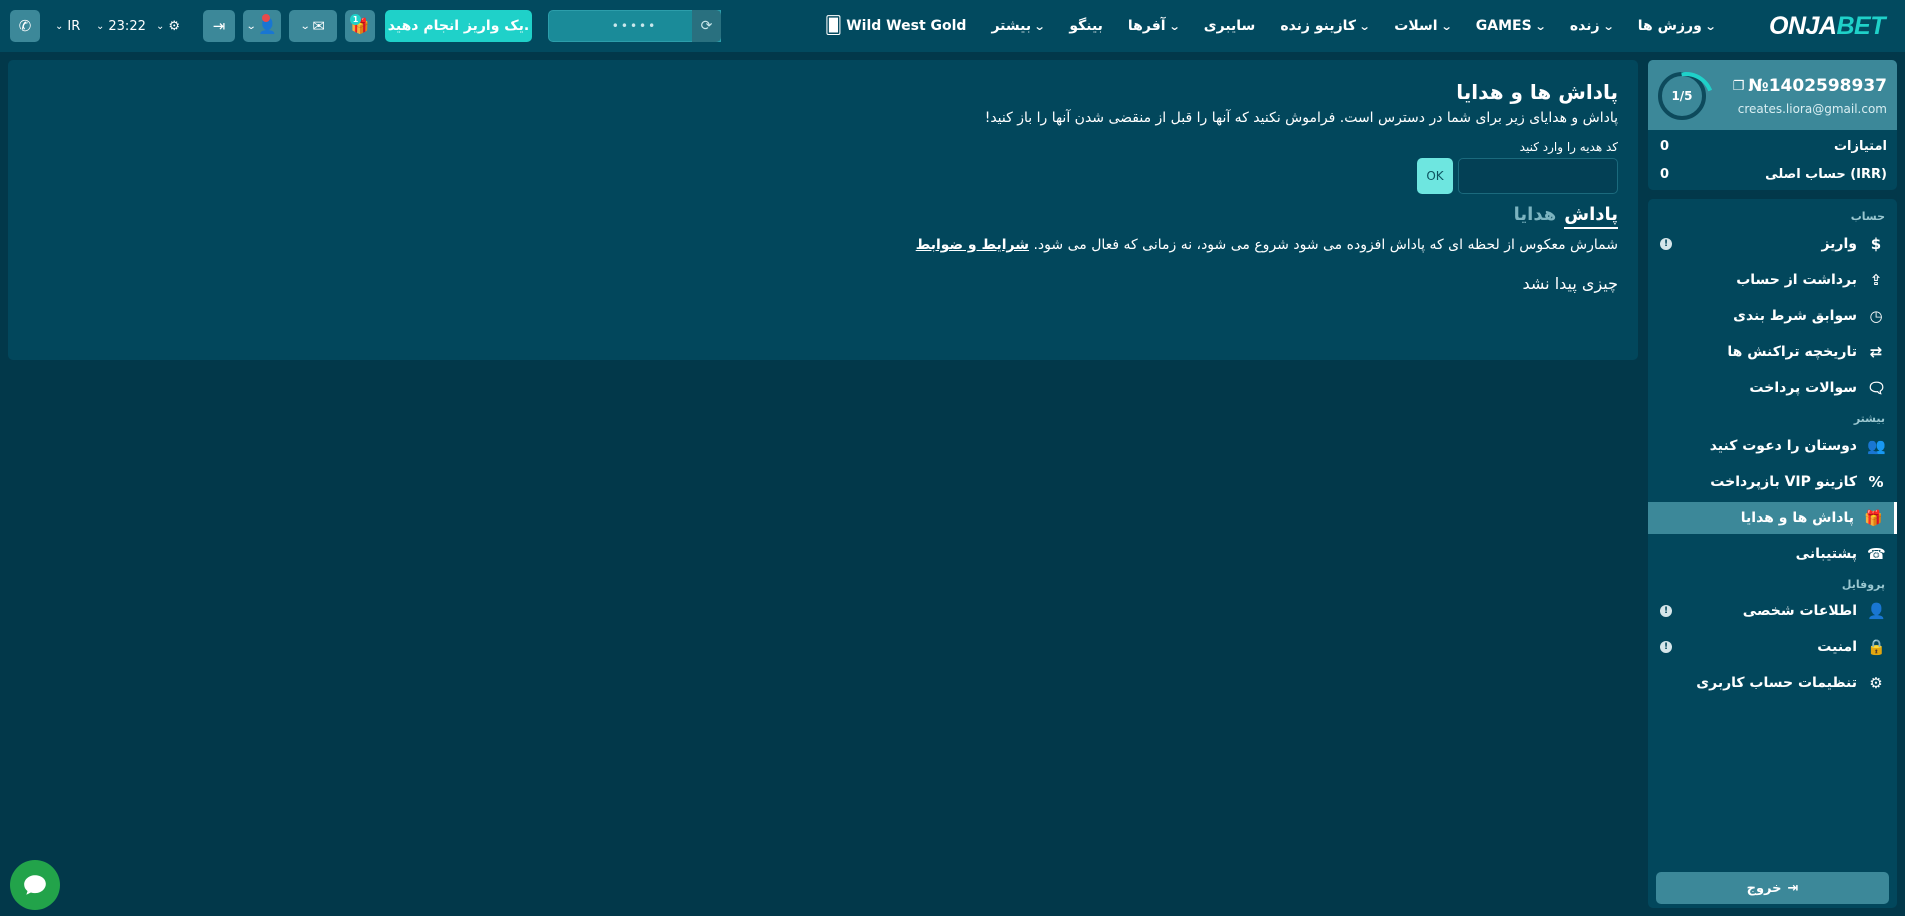 The height and width of the screenshot is (916, 1905). I want to click on notification-dot, so click(266, 18).